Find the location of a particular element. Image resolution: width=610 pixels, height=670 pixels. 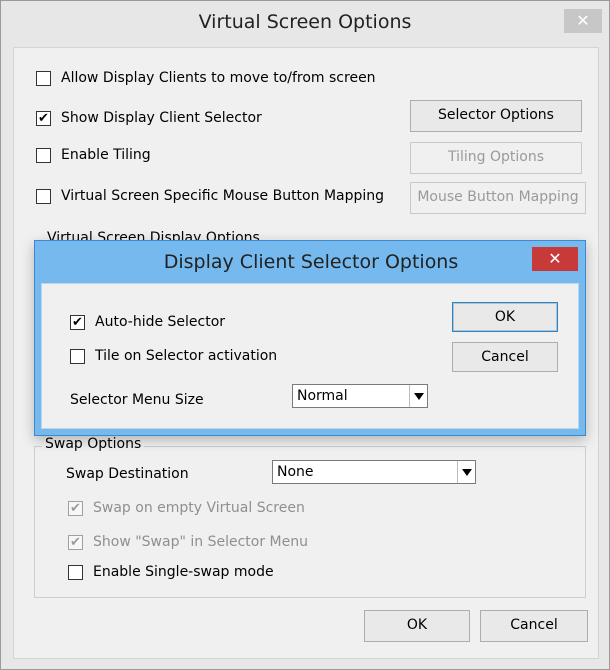

selector-menu-size-value: Normal is located at coordinates (322, 396).